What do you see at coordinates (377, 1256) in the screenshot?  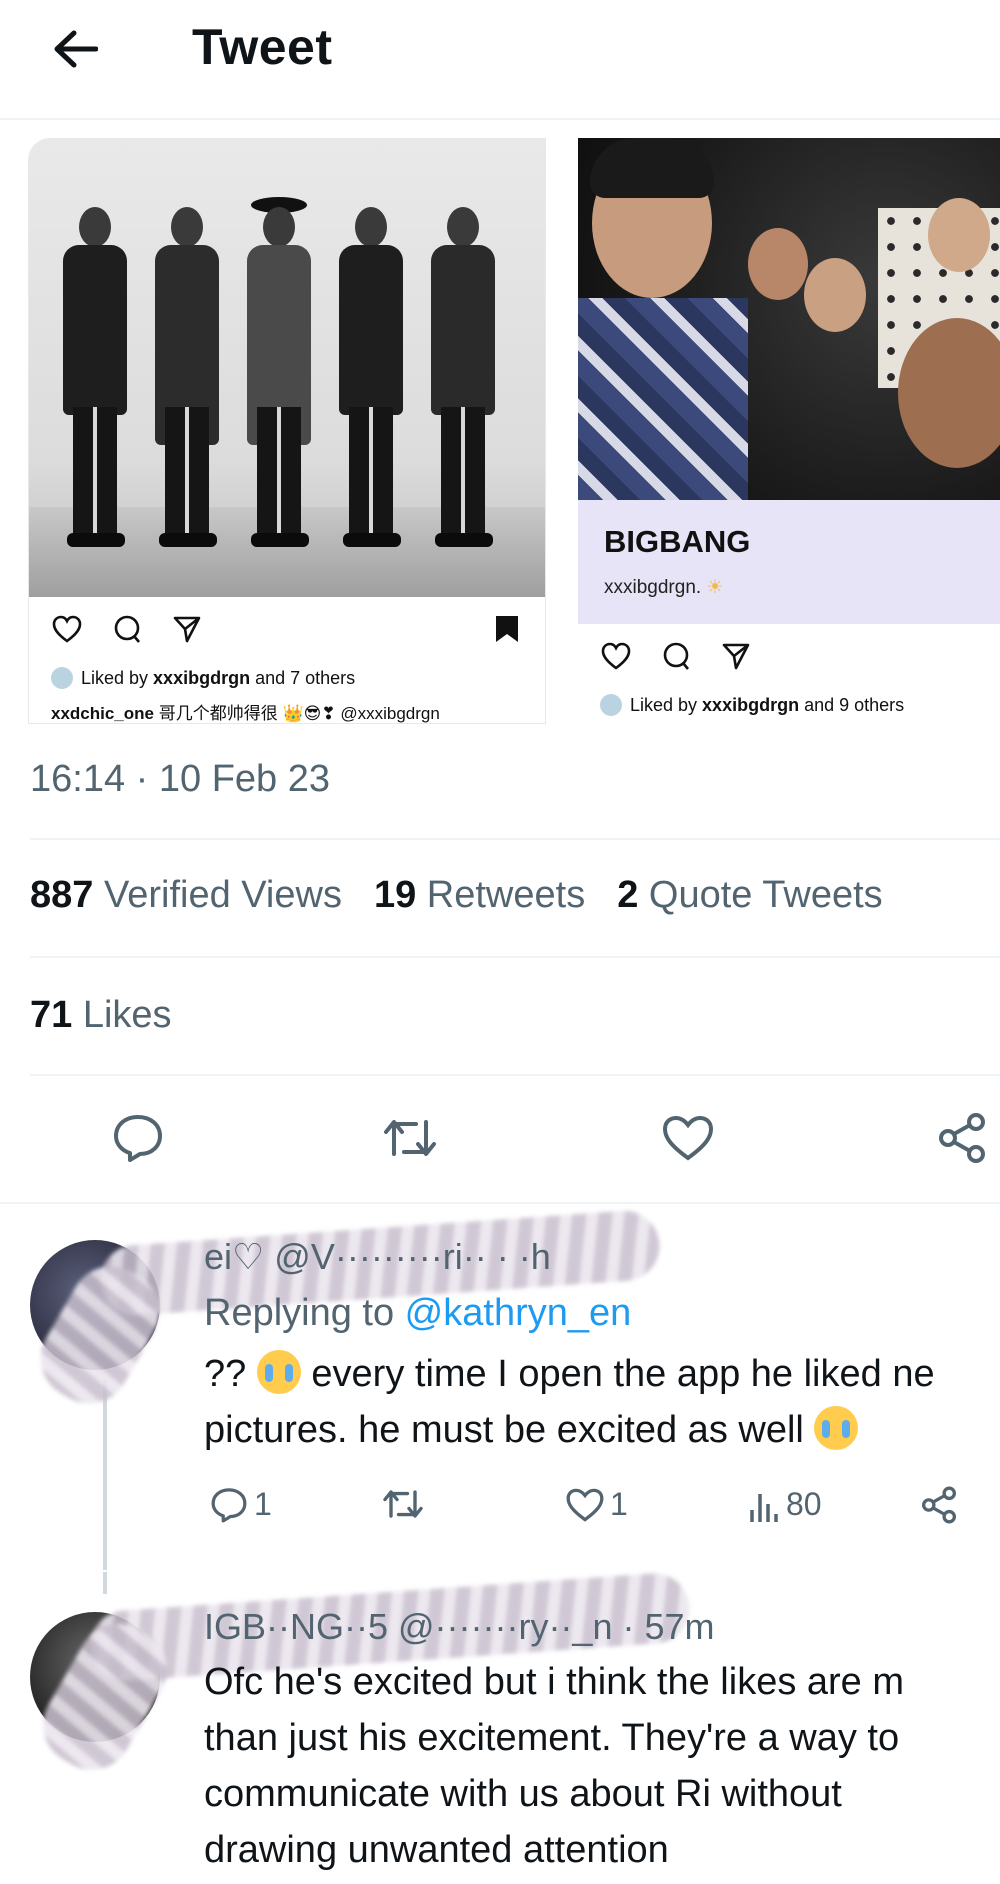 I see `reply-author-meta: ei♡ @V·········ri·· · ·h` at bounding box center [377, 1256].